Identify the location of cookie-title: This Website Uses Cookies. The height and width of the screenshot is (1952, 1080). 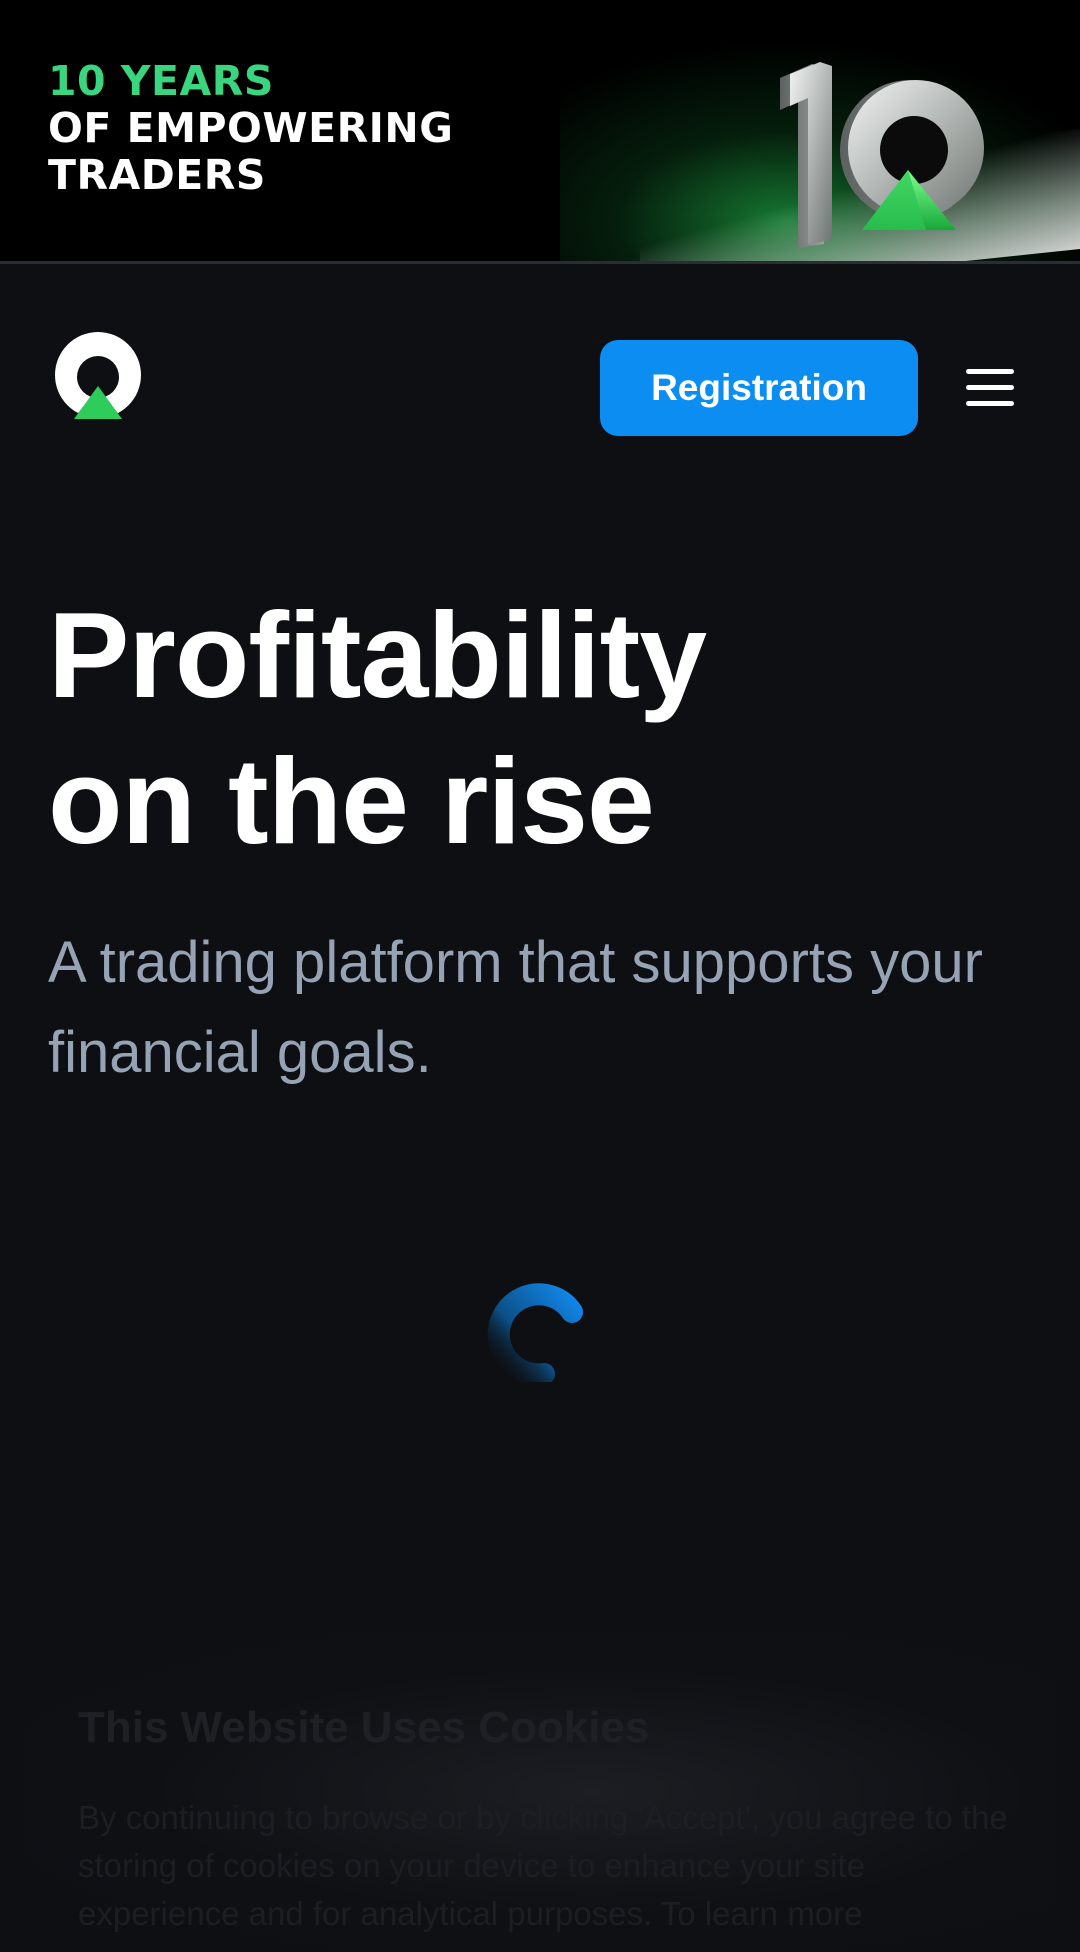
(364, 1727).